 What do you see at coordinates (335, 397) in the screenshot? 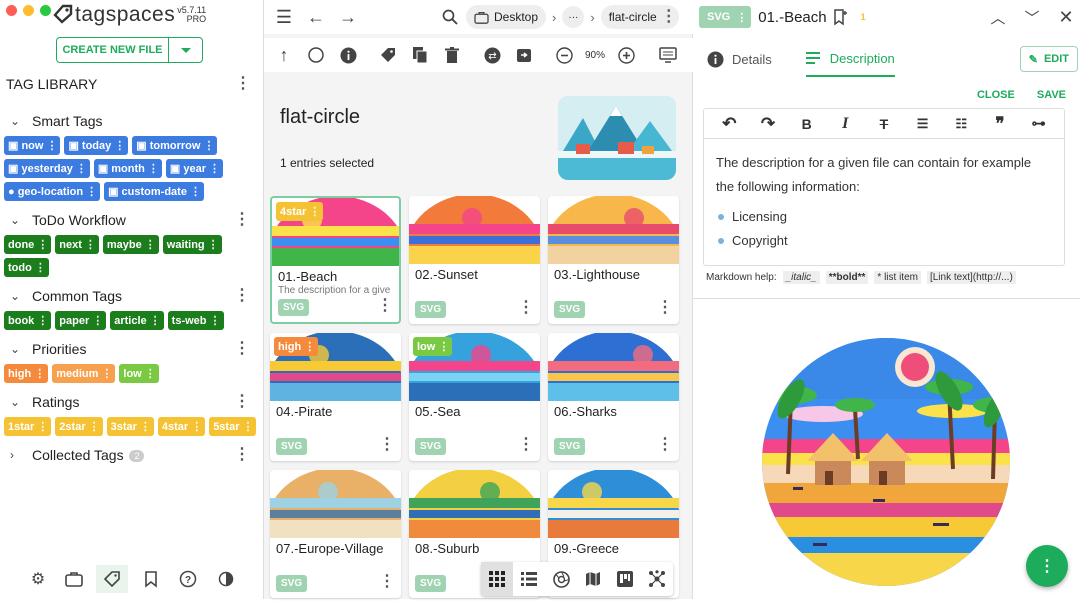
I see `file-card: 04.-Pirate SVG ⋮ high ⋮` at bounding box center [335, 397].